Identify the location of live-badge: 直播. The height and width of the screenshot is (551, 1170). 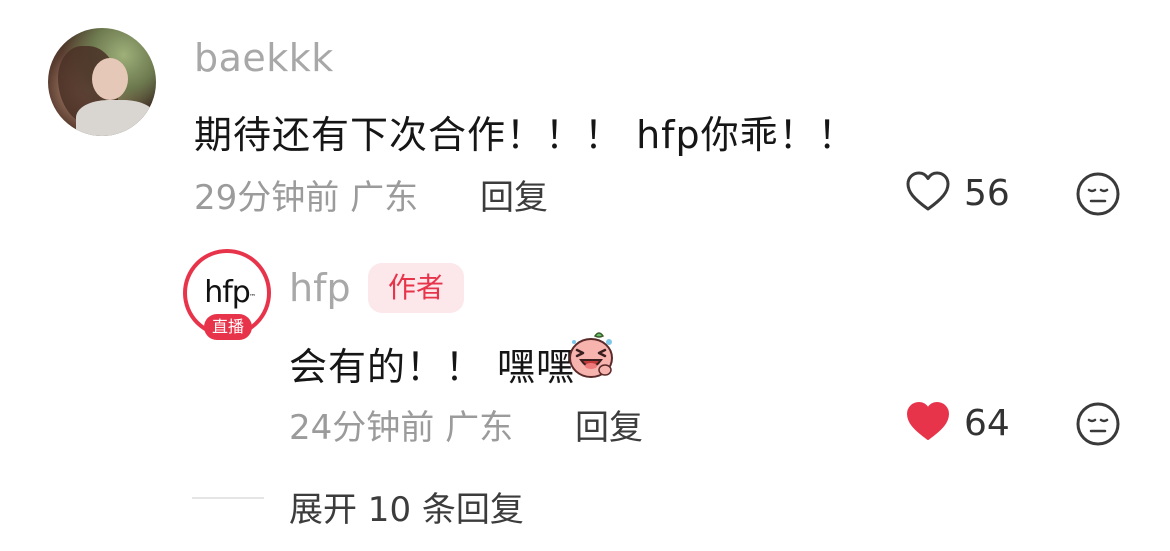
(228, 327).